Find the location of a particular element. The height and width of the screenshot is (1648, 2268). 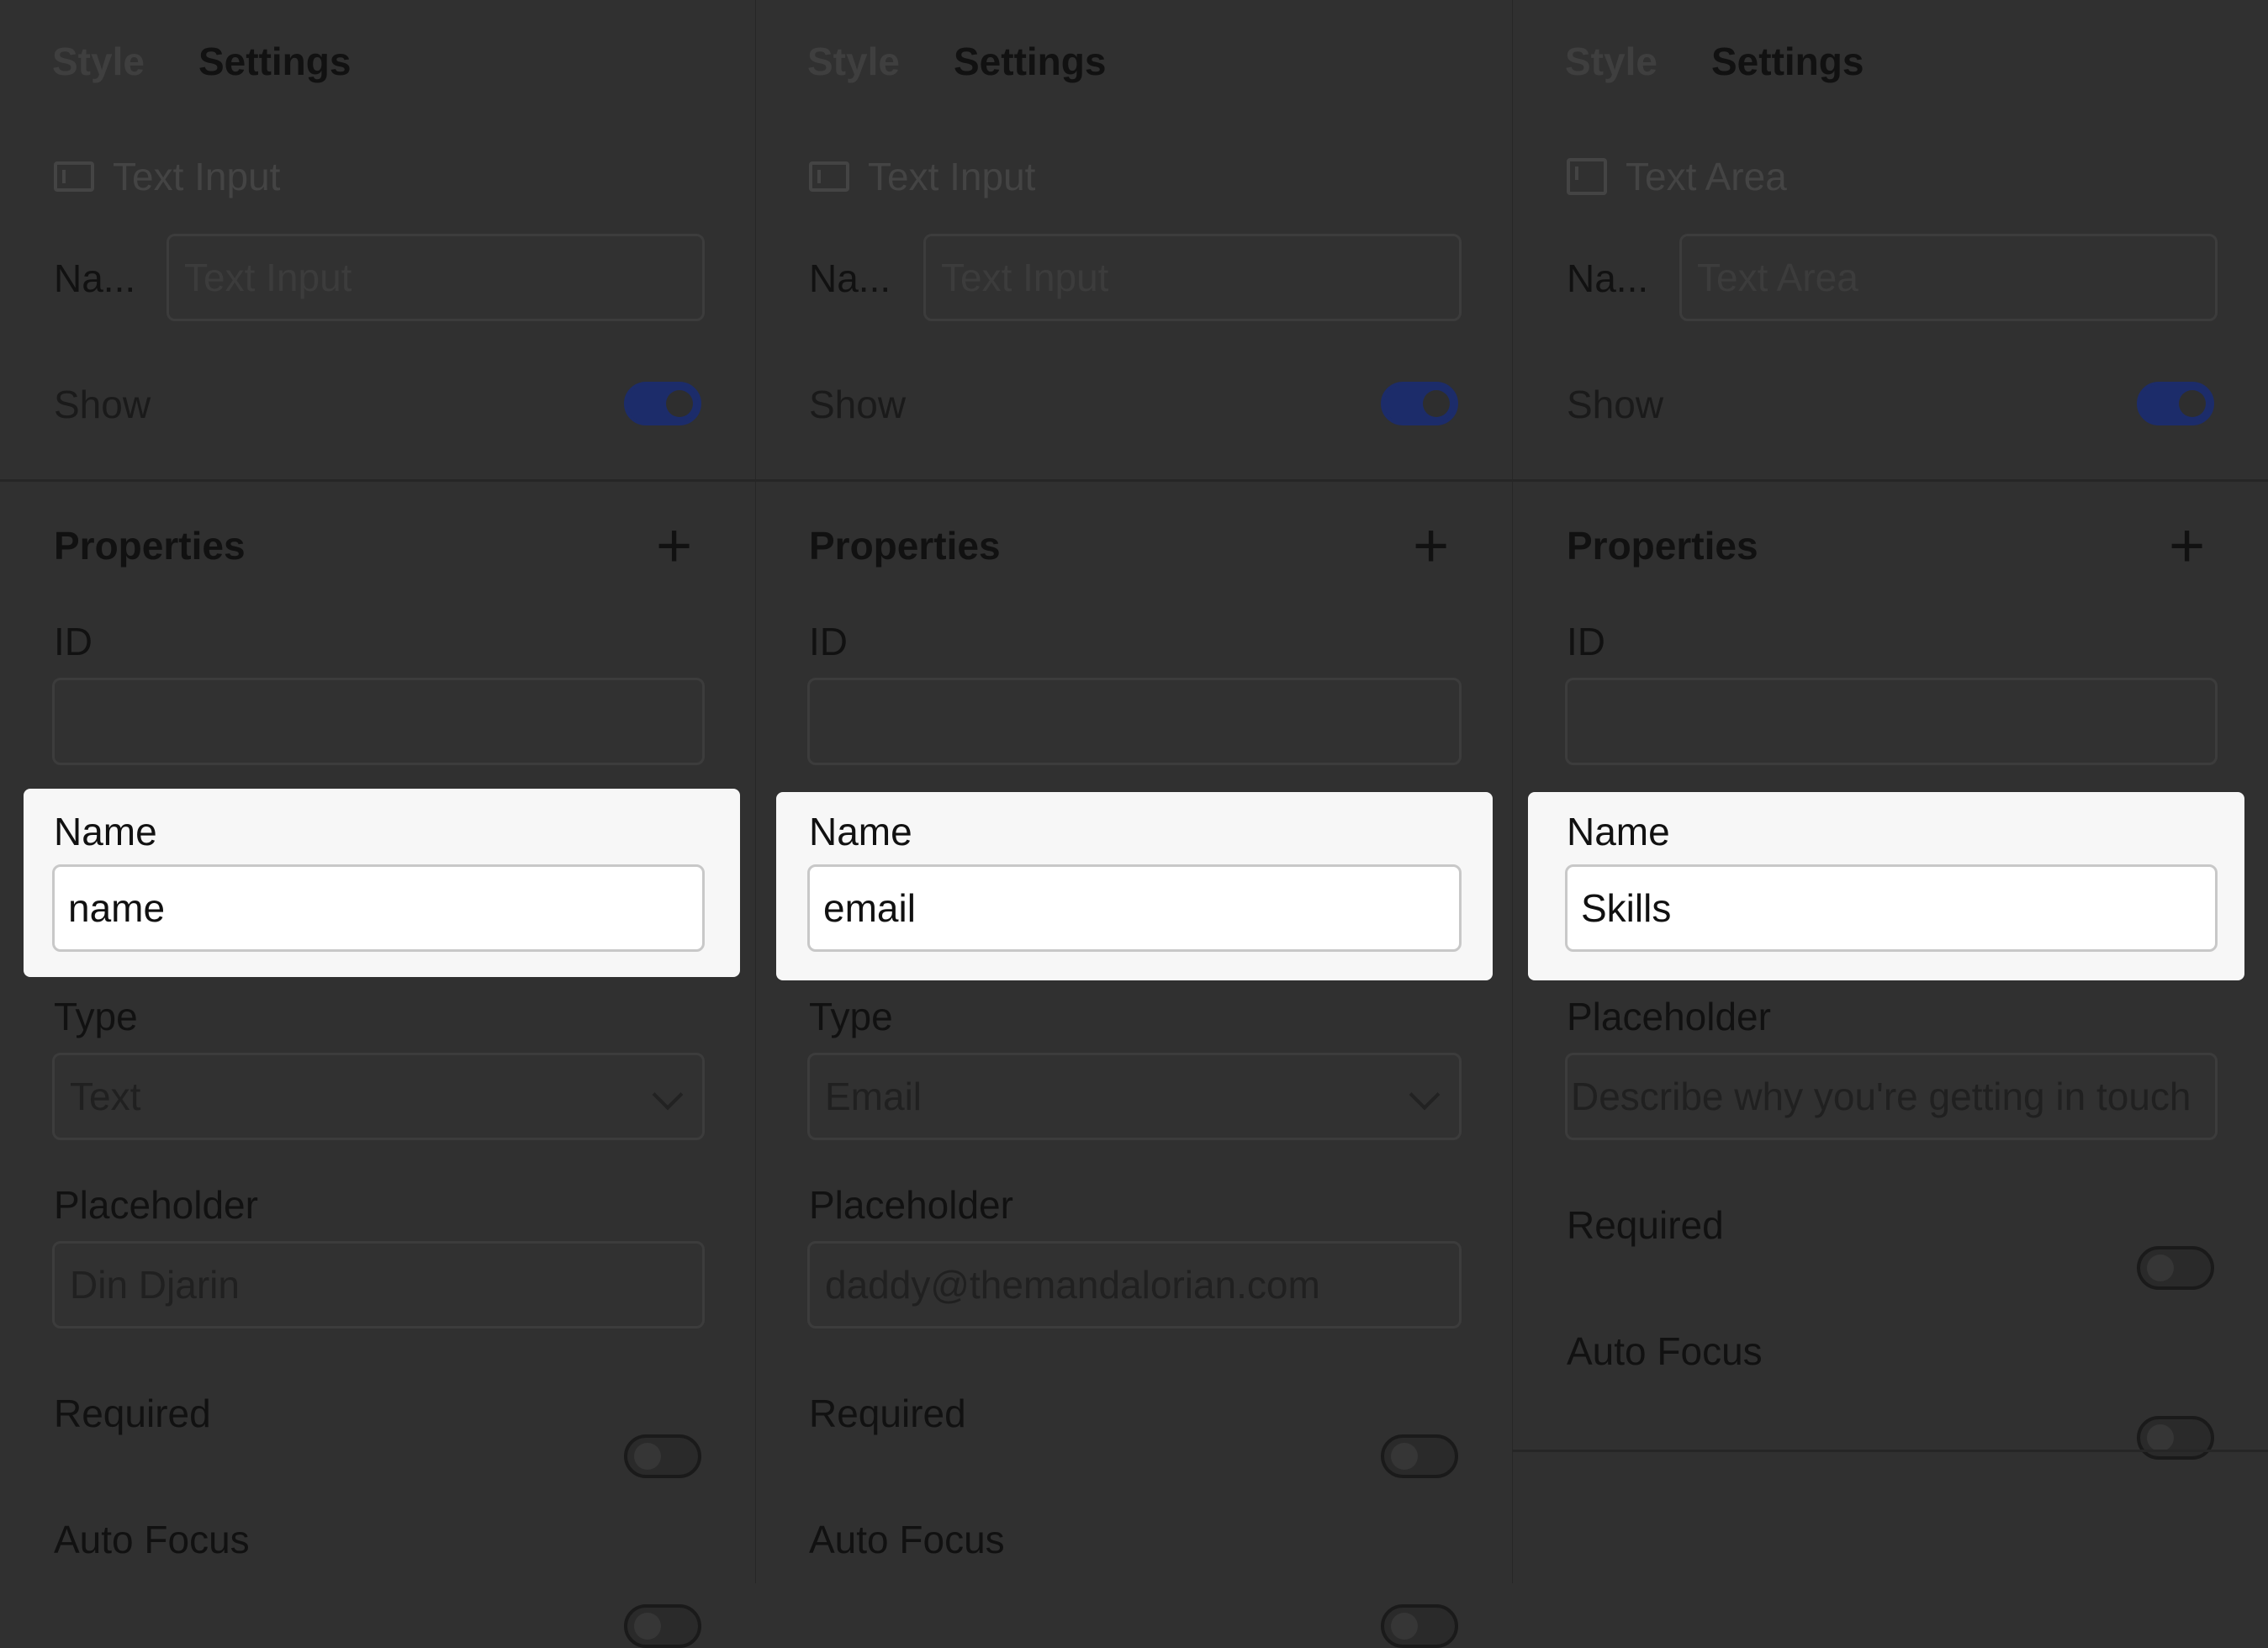

name-highlight: Name Skills is located at coordinates (1886, 886).